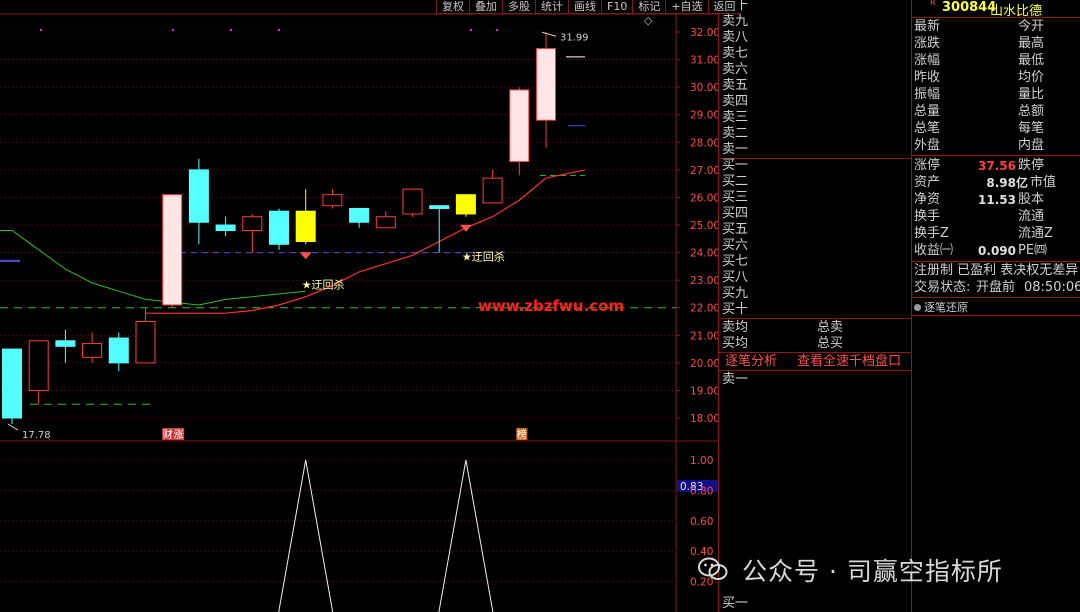 The image size is (1080, 612). I want to click on toolbar-fuquan-button: 复权, so click(452, 7).